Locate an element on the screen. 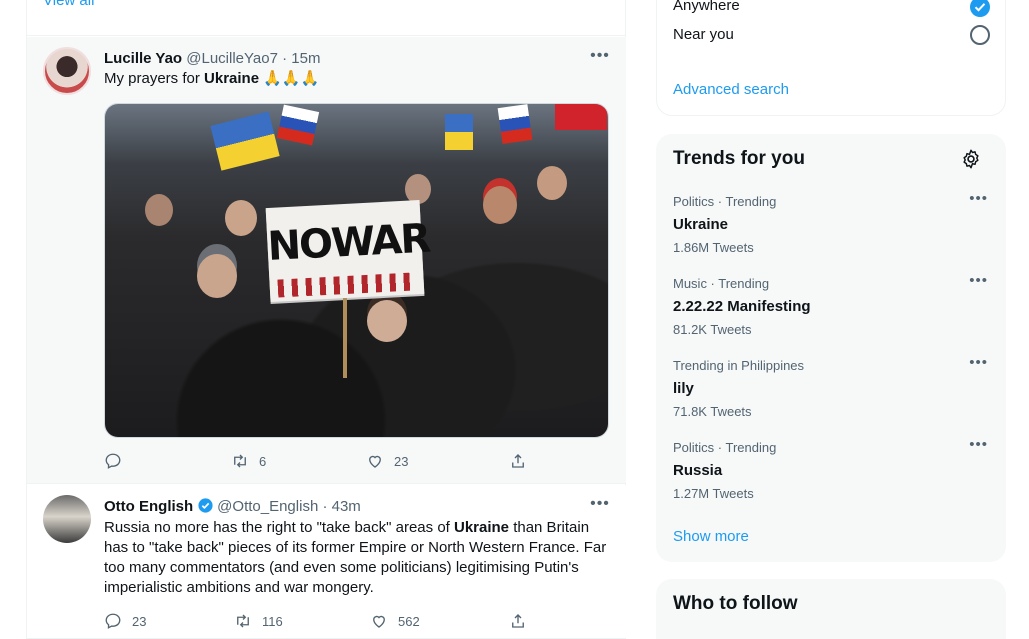  trend-name: Ukraine is located at coordinates (701, 224).